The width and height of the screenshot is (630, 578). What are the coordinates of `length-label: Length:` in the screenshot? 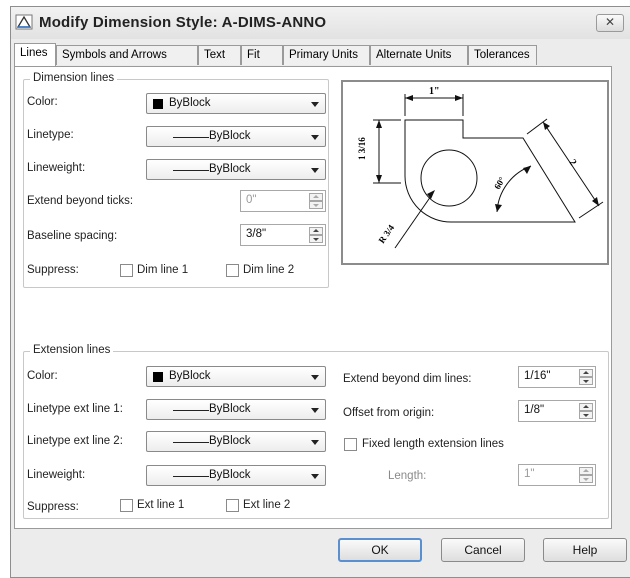 It's located at (407, 476).